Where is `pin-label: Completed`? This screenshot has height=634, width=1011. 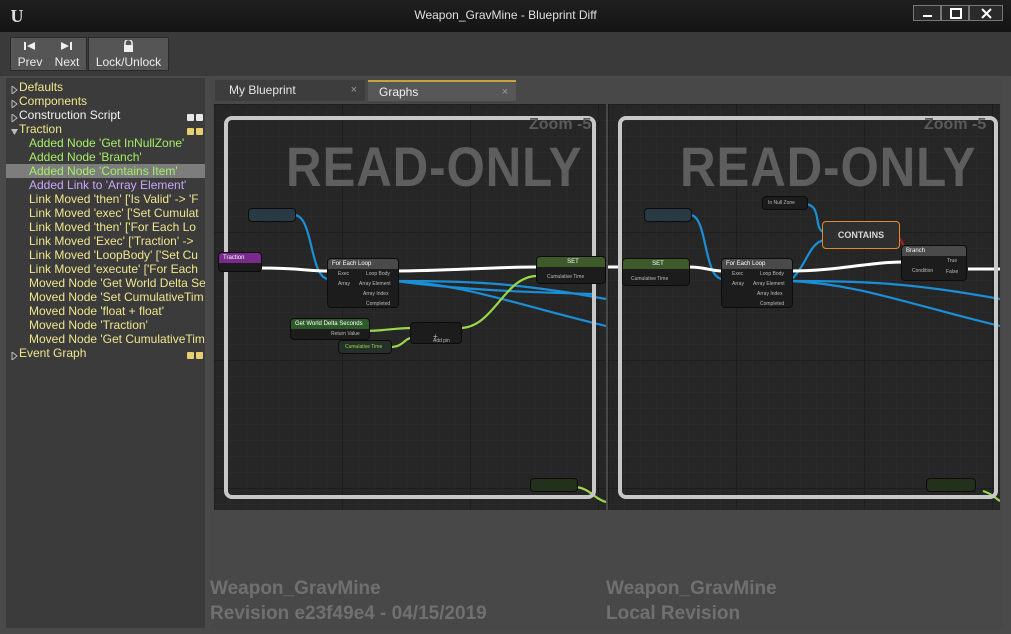
pin-label: Completed is located at coordinates (772, 304).